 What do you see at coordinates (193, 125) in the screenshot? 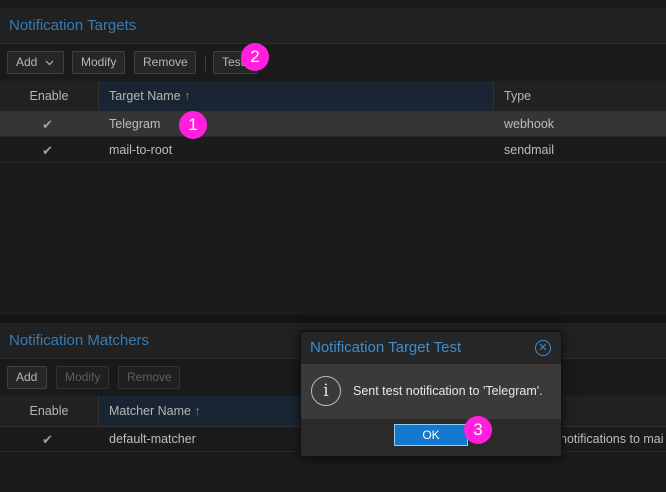
I see `step-marker-1: 1` at bounding box center [193, 125].